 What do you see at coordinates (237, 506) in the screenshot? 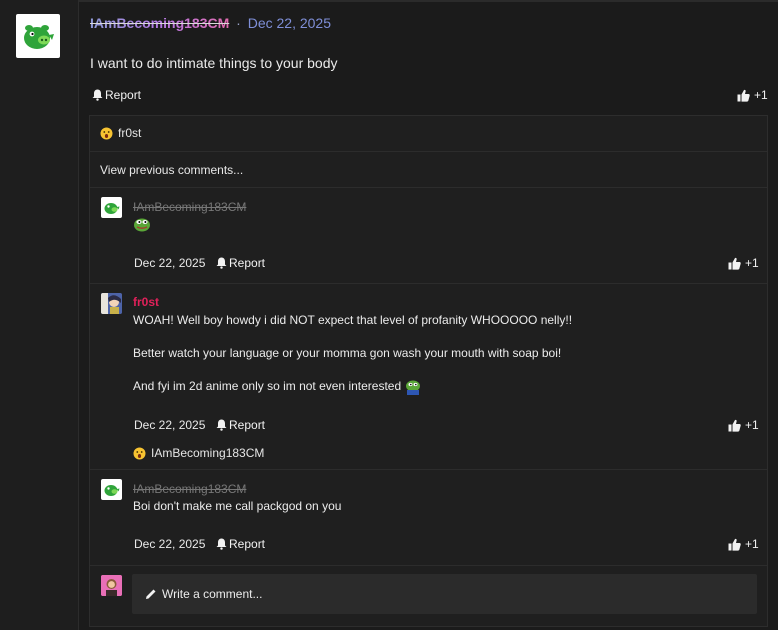
I see `comment-text: Boi don't make me call packgod on you` at bounding box center [237, 506].